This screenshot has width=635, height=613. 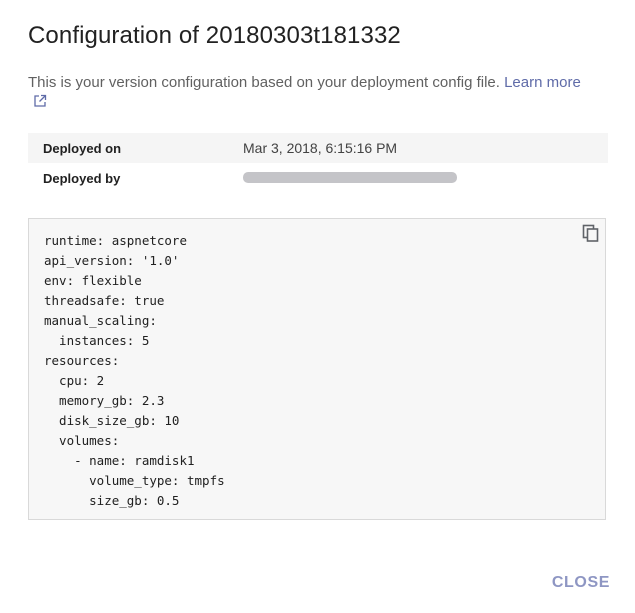 What do you see at coordinates (542, 82) in the screenshot?
I see `learn-more-label: Learn more` at bounding box center [542, 82].